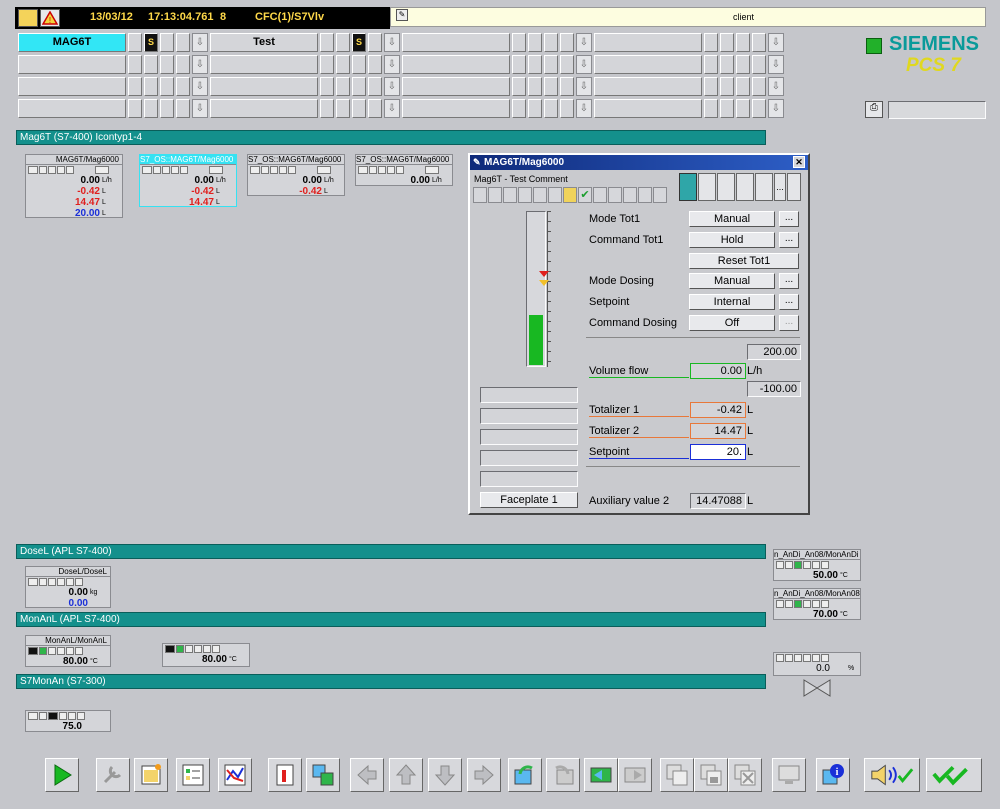 The width and height of the screenshot is (1000, 809). I want to click on pin-window-icon, so click(794, 187).